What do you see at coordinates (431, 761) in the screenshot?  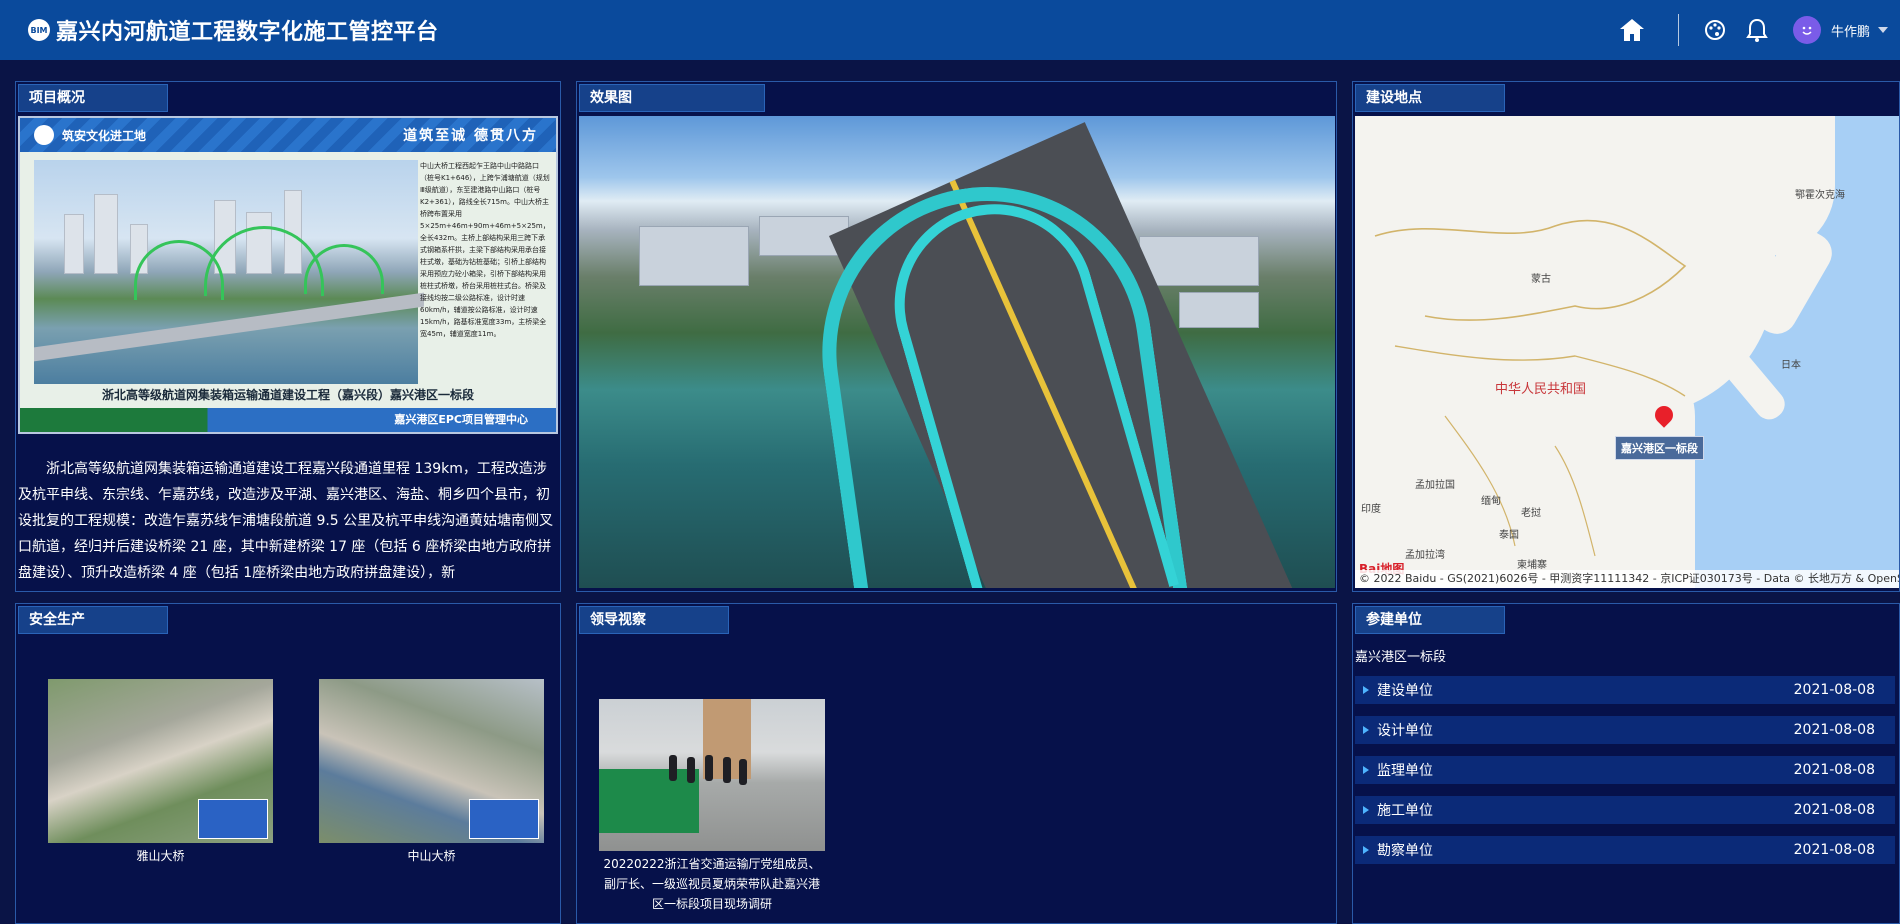 I see `safety-photo-zhongshan` at bounding box center [431, 761].